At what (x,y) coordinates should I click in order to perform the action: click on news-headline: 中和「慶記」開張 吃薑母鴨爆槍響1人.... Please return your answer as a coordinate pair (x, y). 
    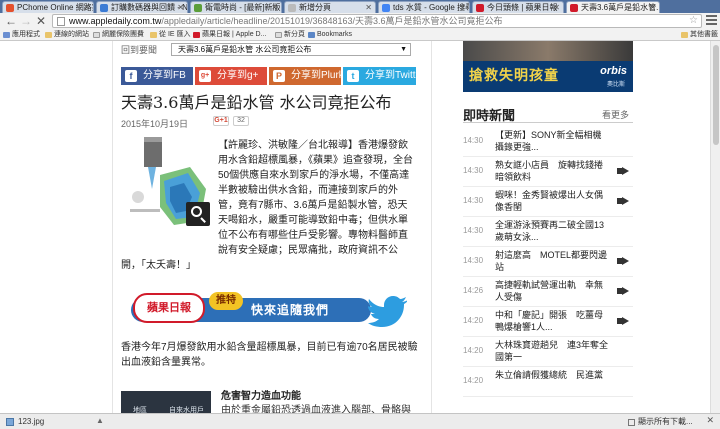
    Looking at the image, I should click on (553, 321).